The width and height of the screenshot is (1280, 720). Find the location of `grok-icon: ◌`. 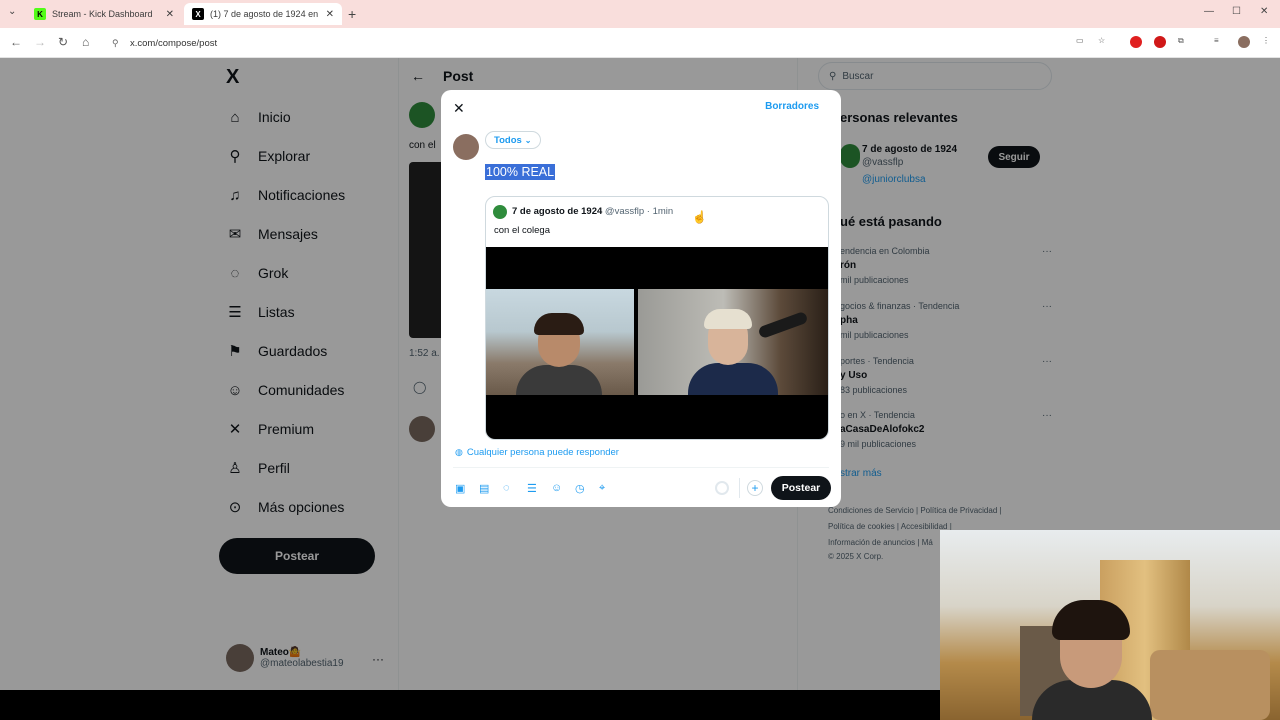

grok-icon: ◌ is located at coordinates (515, 488).